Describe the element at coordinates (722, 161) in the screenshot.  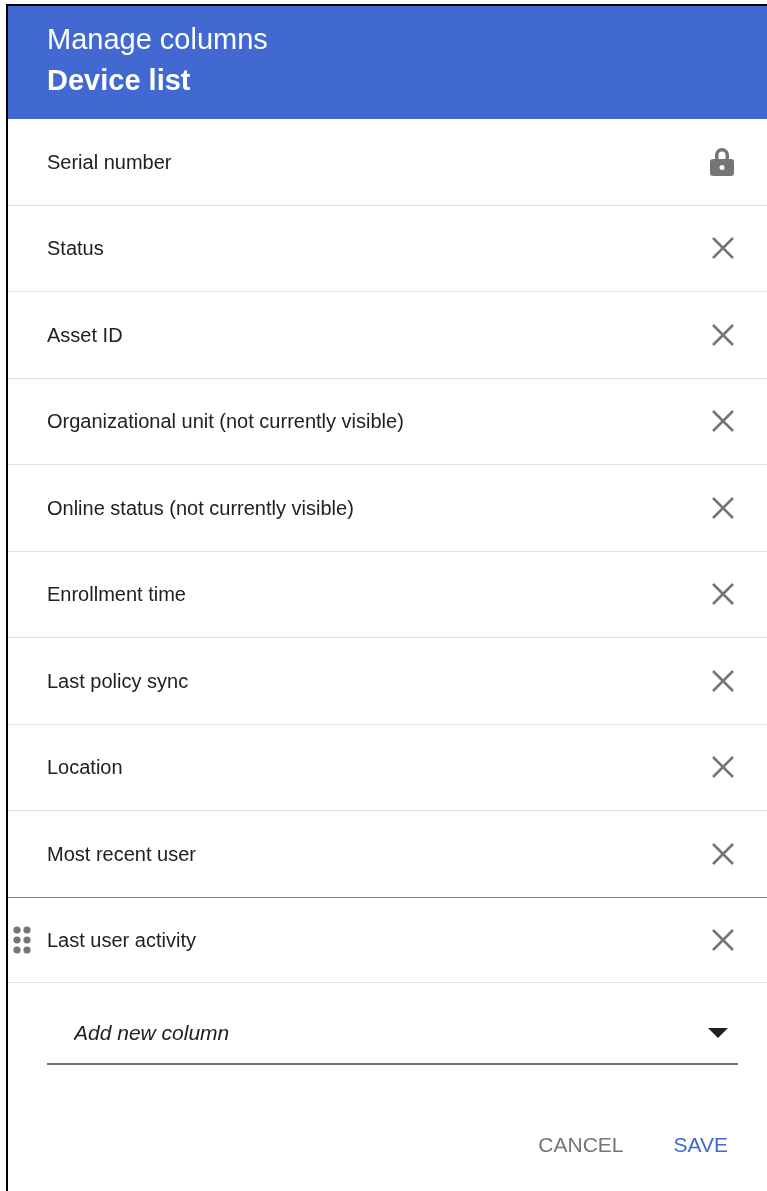
I see `lock-icon` at that location.